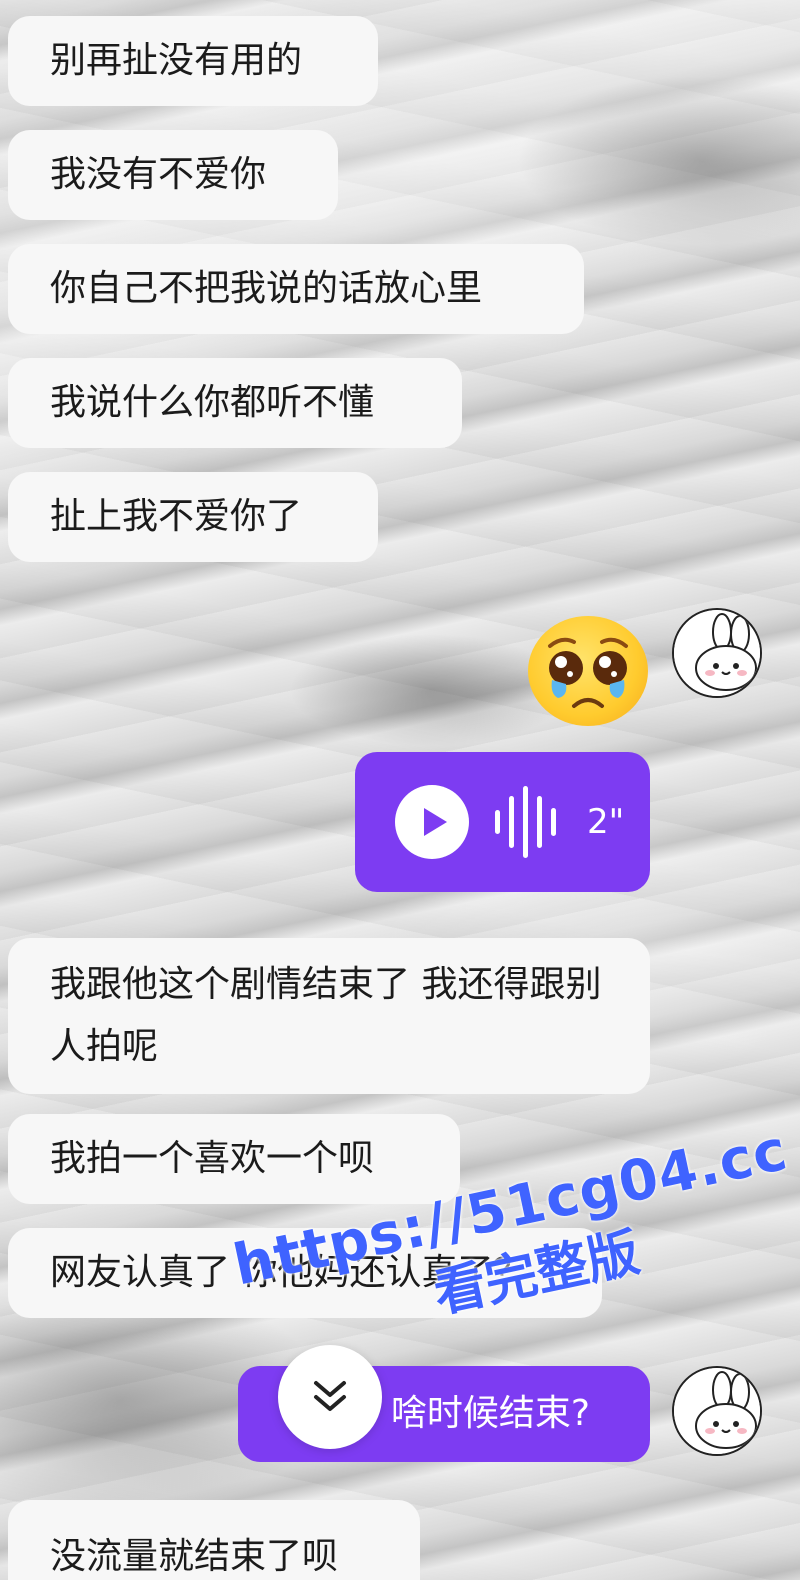 The image size is (800, 1580). What do you see at coordinates (606, 822) in the screenshot?
I see `voice-duration: 2"` at bounding box center [606, 822].